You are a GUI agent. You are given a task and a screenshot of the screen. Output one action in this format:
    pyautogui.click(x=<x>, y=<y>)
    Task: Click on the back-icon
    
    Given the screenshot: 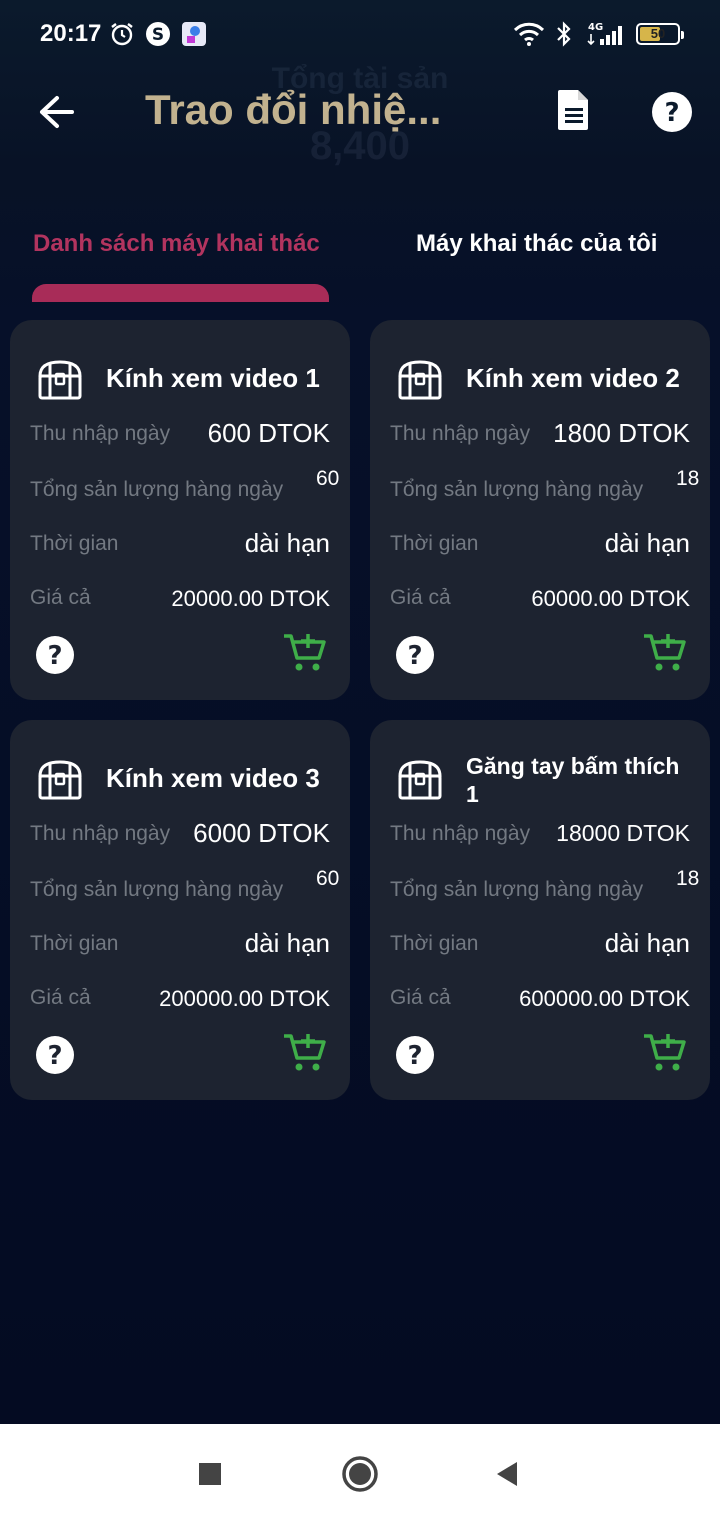 What is the action you would take?
    pyautogui.click(x=507, y=1474)
    